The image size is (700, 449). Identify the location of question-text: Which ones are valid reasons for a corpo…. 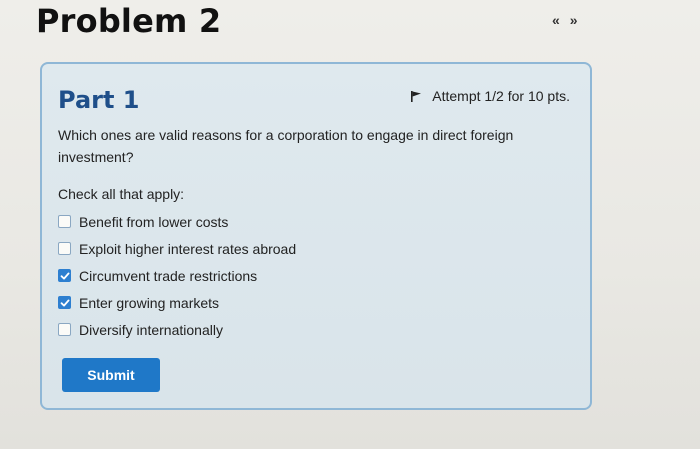
(286, 146).